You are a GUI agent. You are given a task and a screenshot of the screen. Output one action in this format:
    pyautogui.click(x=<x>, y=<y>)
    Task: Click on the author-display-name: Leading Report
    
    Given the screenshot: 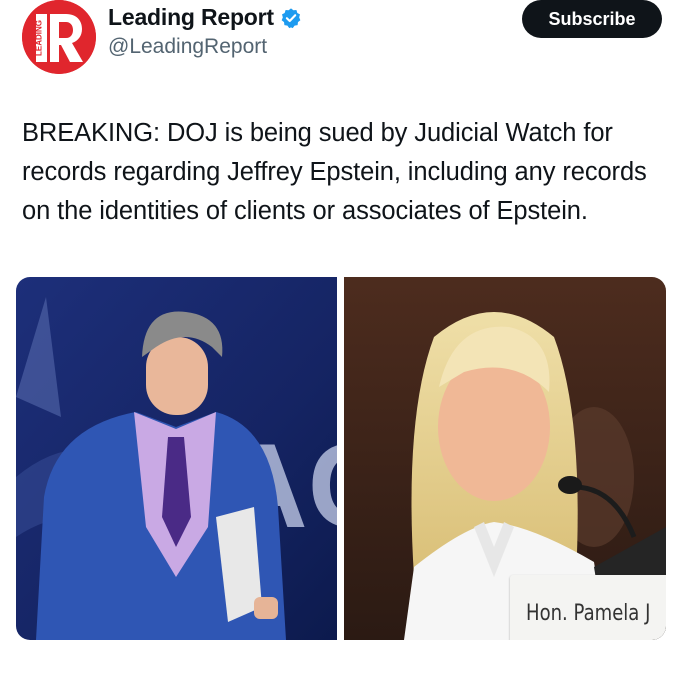 What is the action you would take?
    pyautogui.click(x=191, y=17)
    